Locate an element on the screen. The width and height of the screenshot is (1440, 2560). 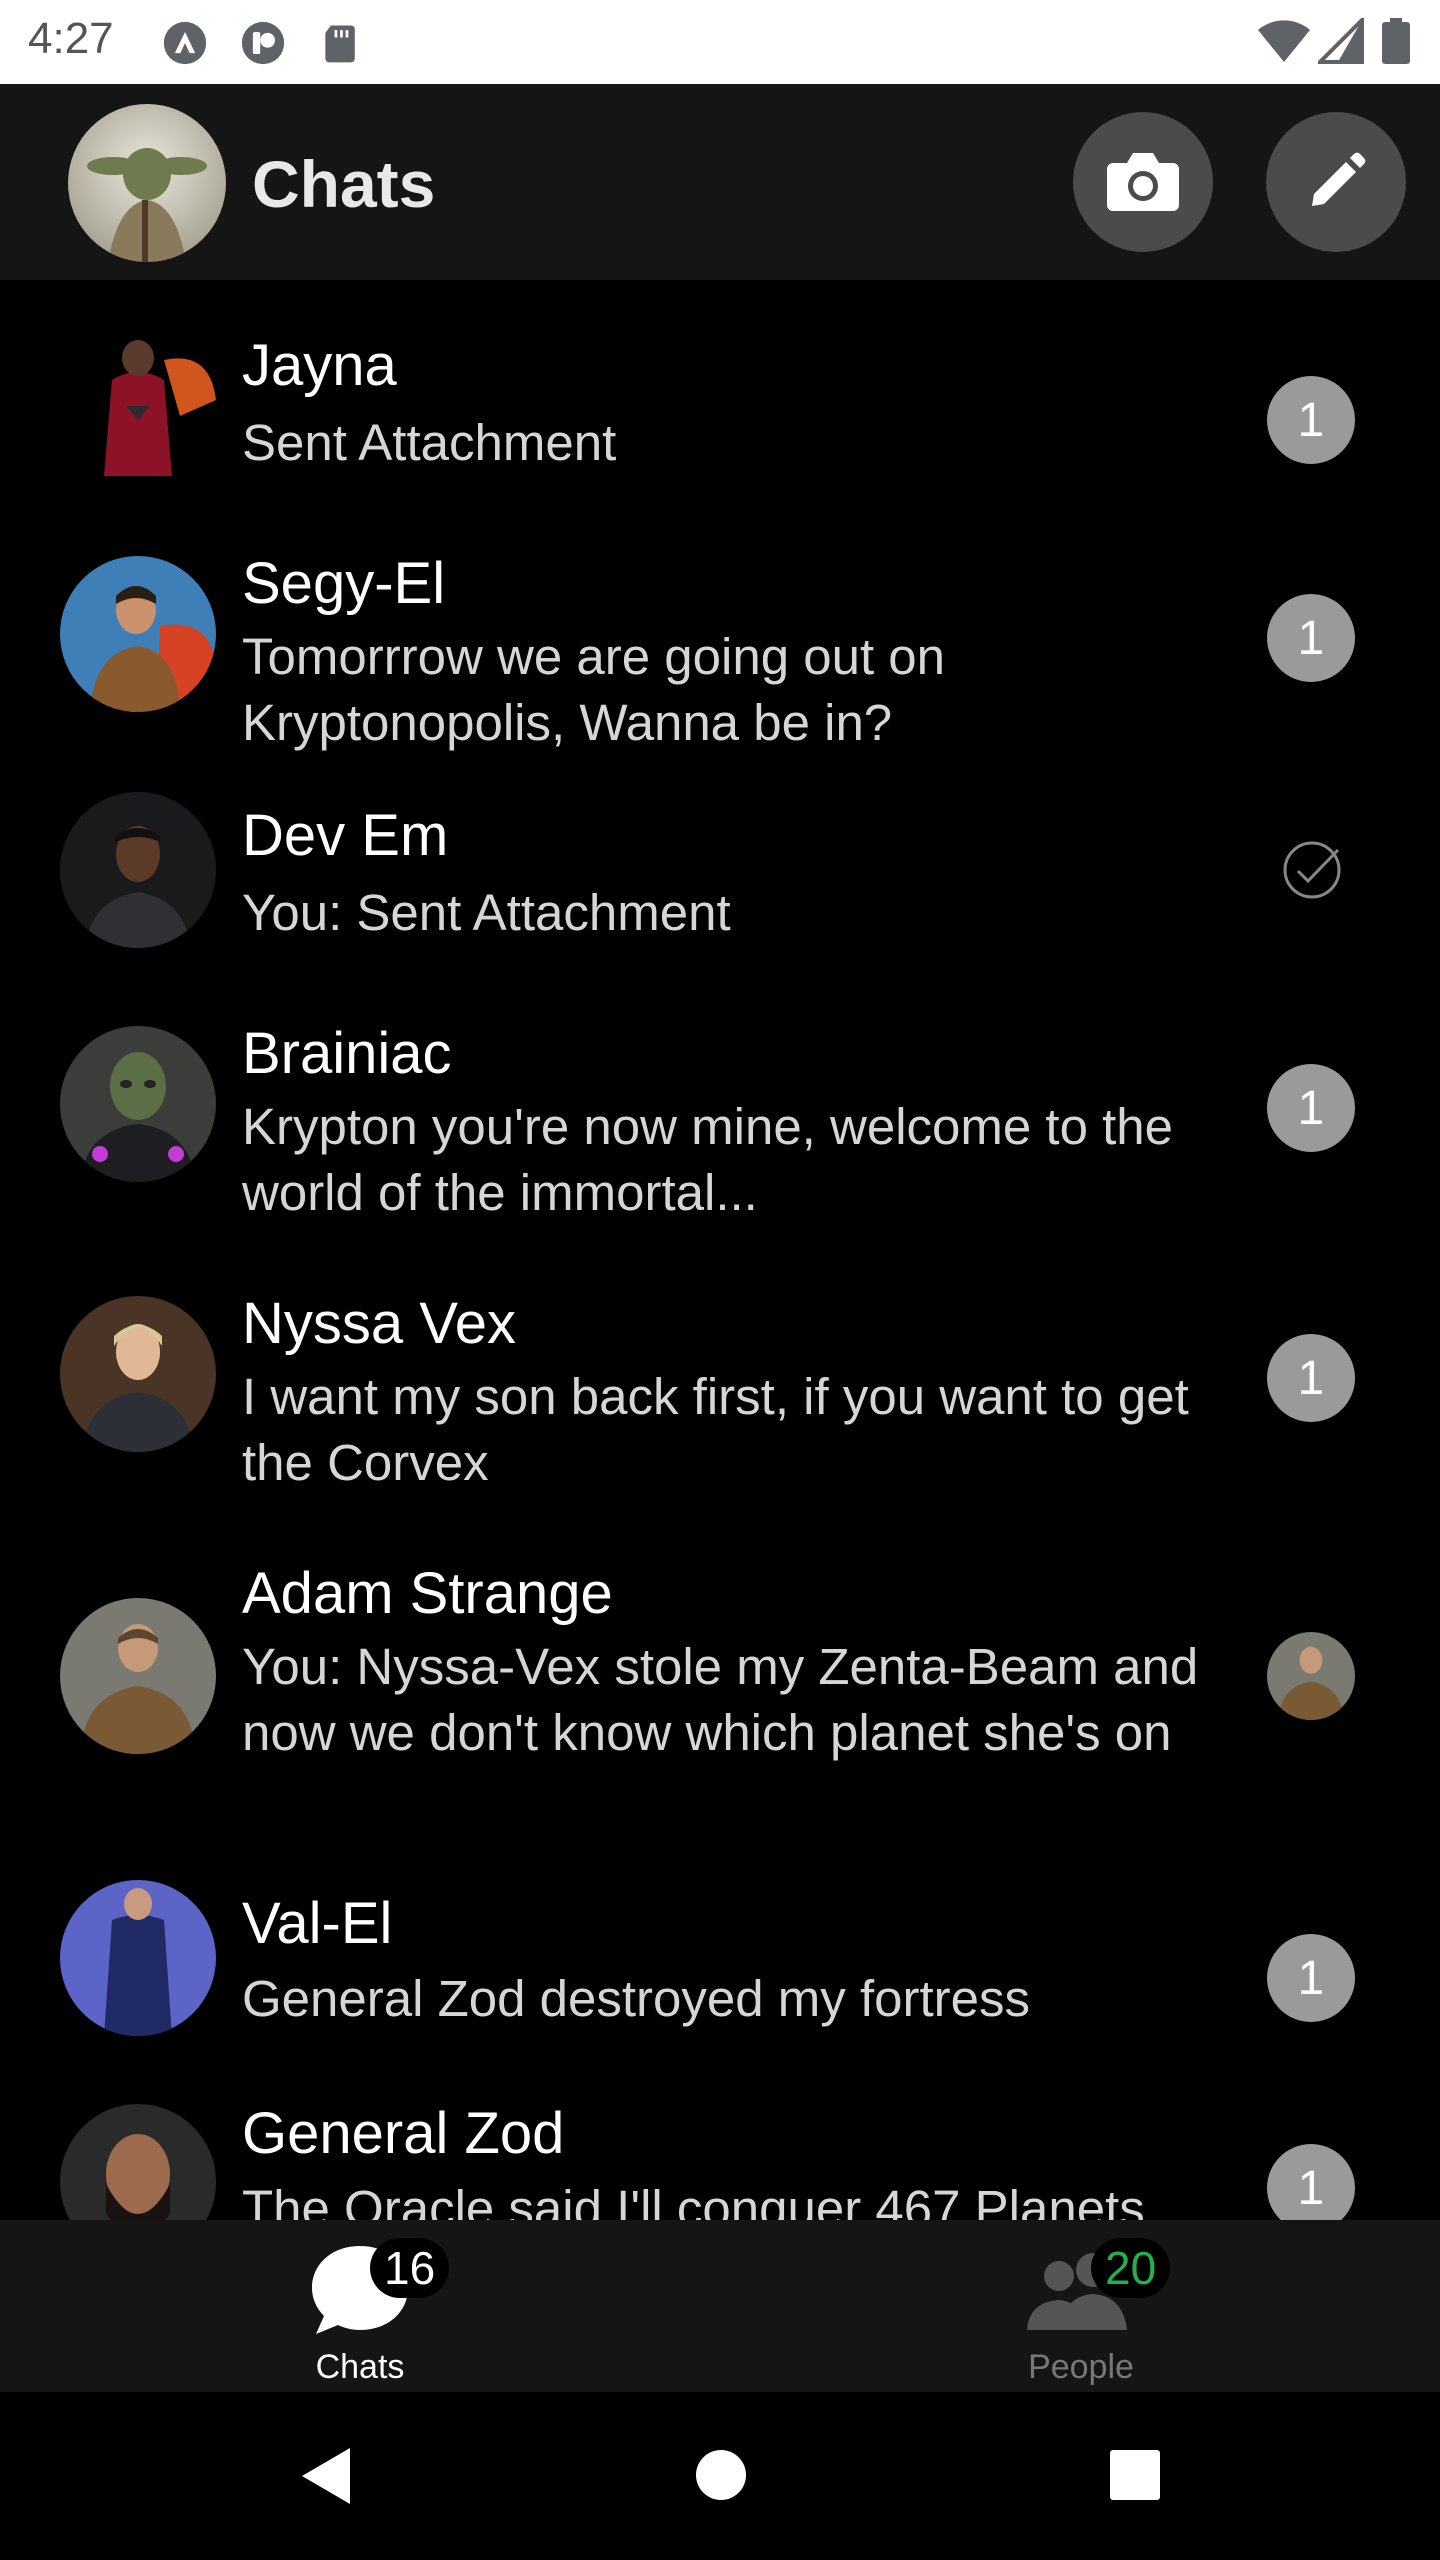
home-icon is located at coordinates (721, 2475).